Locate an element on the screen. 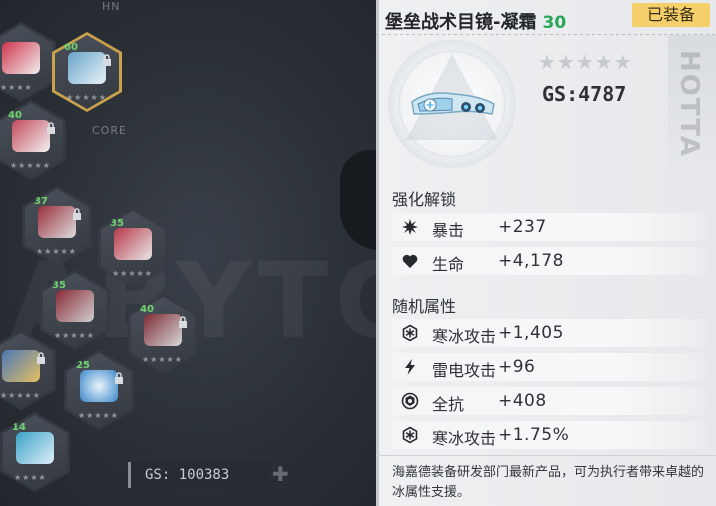  tactical-goggles-icon is located at coordinates (453, 103).